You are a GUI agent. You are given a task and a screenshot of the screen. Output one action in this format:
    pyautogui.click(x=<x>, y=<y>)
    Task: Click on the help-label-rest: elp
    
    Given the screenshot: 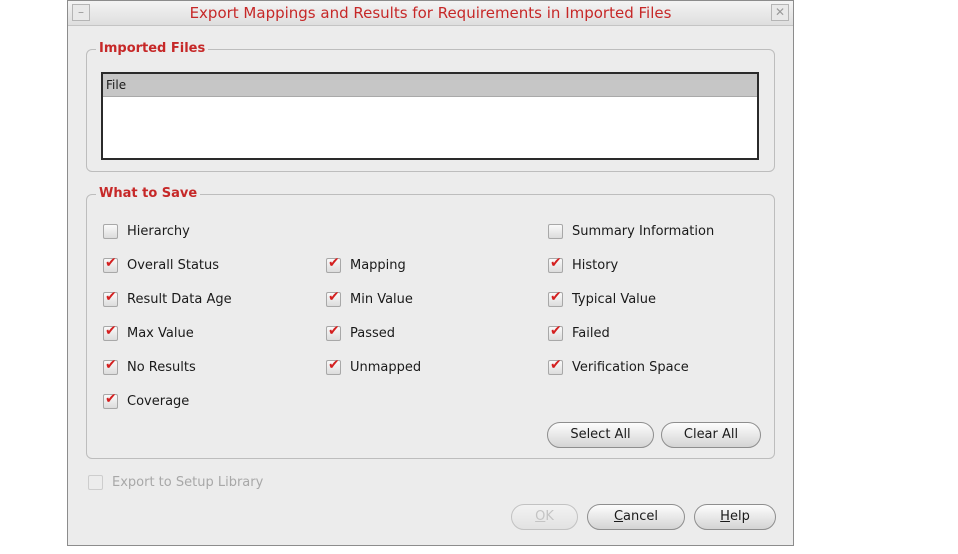 What is the action you would take?
    pyautogui.click(x=739, y=516)
    